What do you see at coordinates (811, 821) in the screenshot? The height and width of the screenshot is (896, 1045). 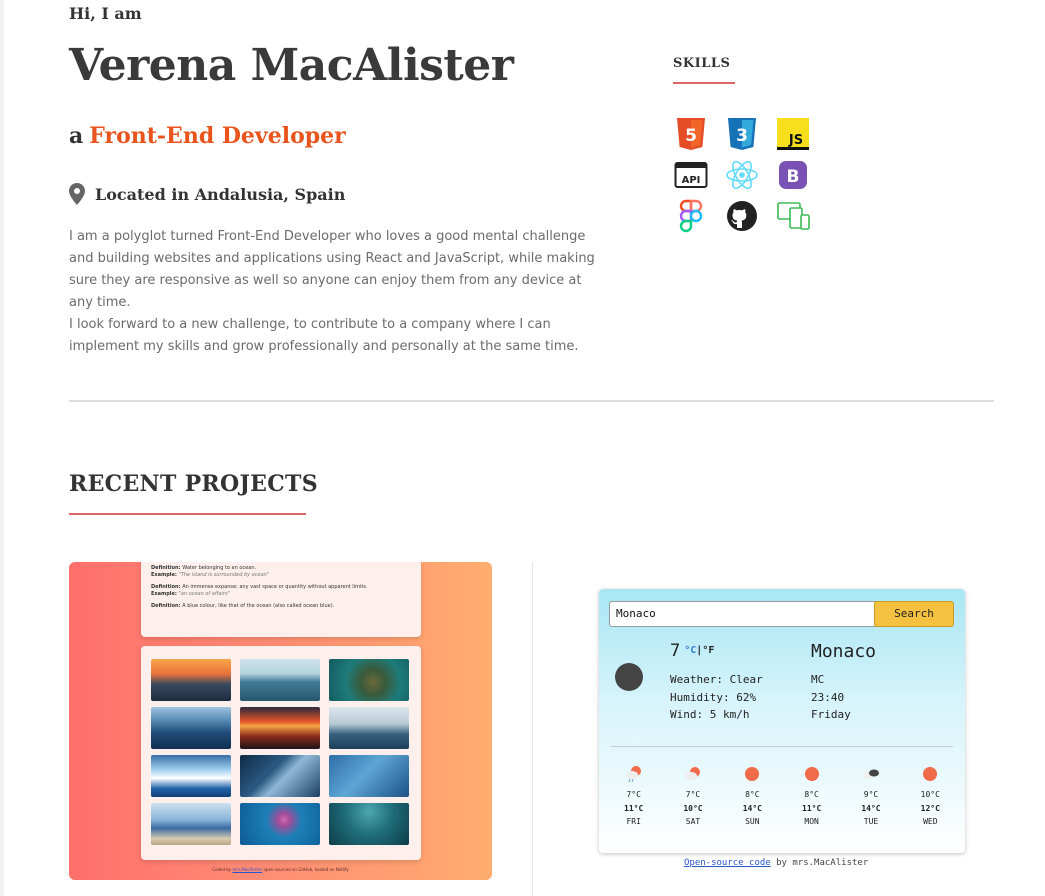 I see `forecast-day-label: MON` at bounding box center [811, 821].